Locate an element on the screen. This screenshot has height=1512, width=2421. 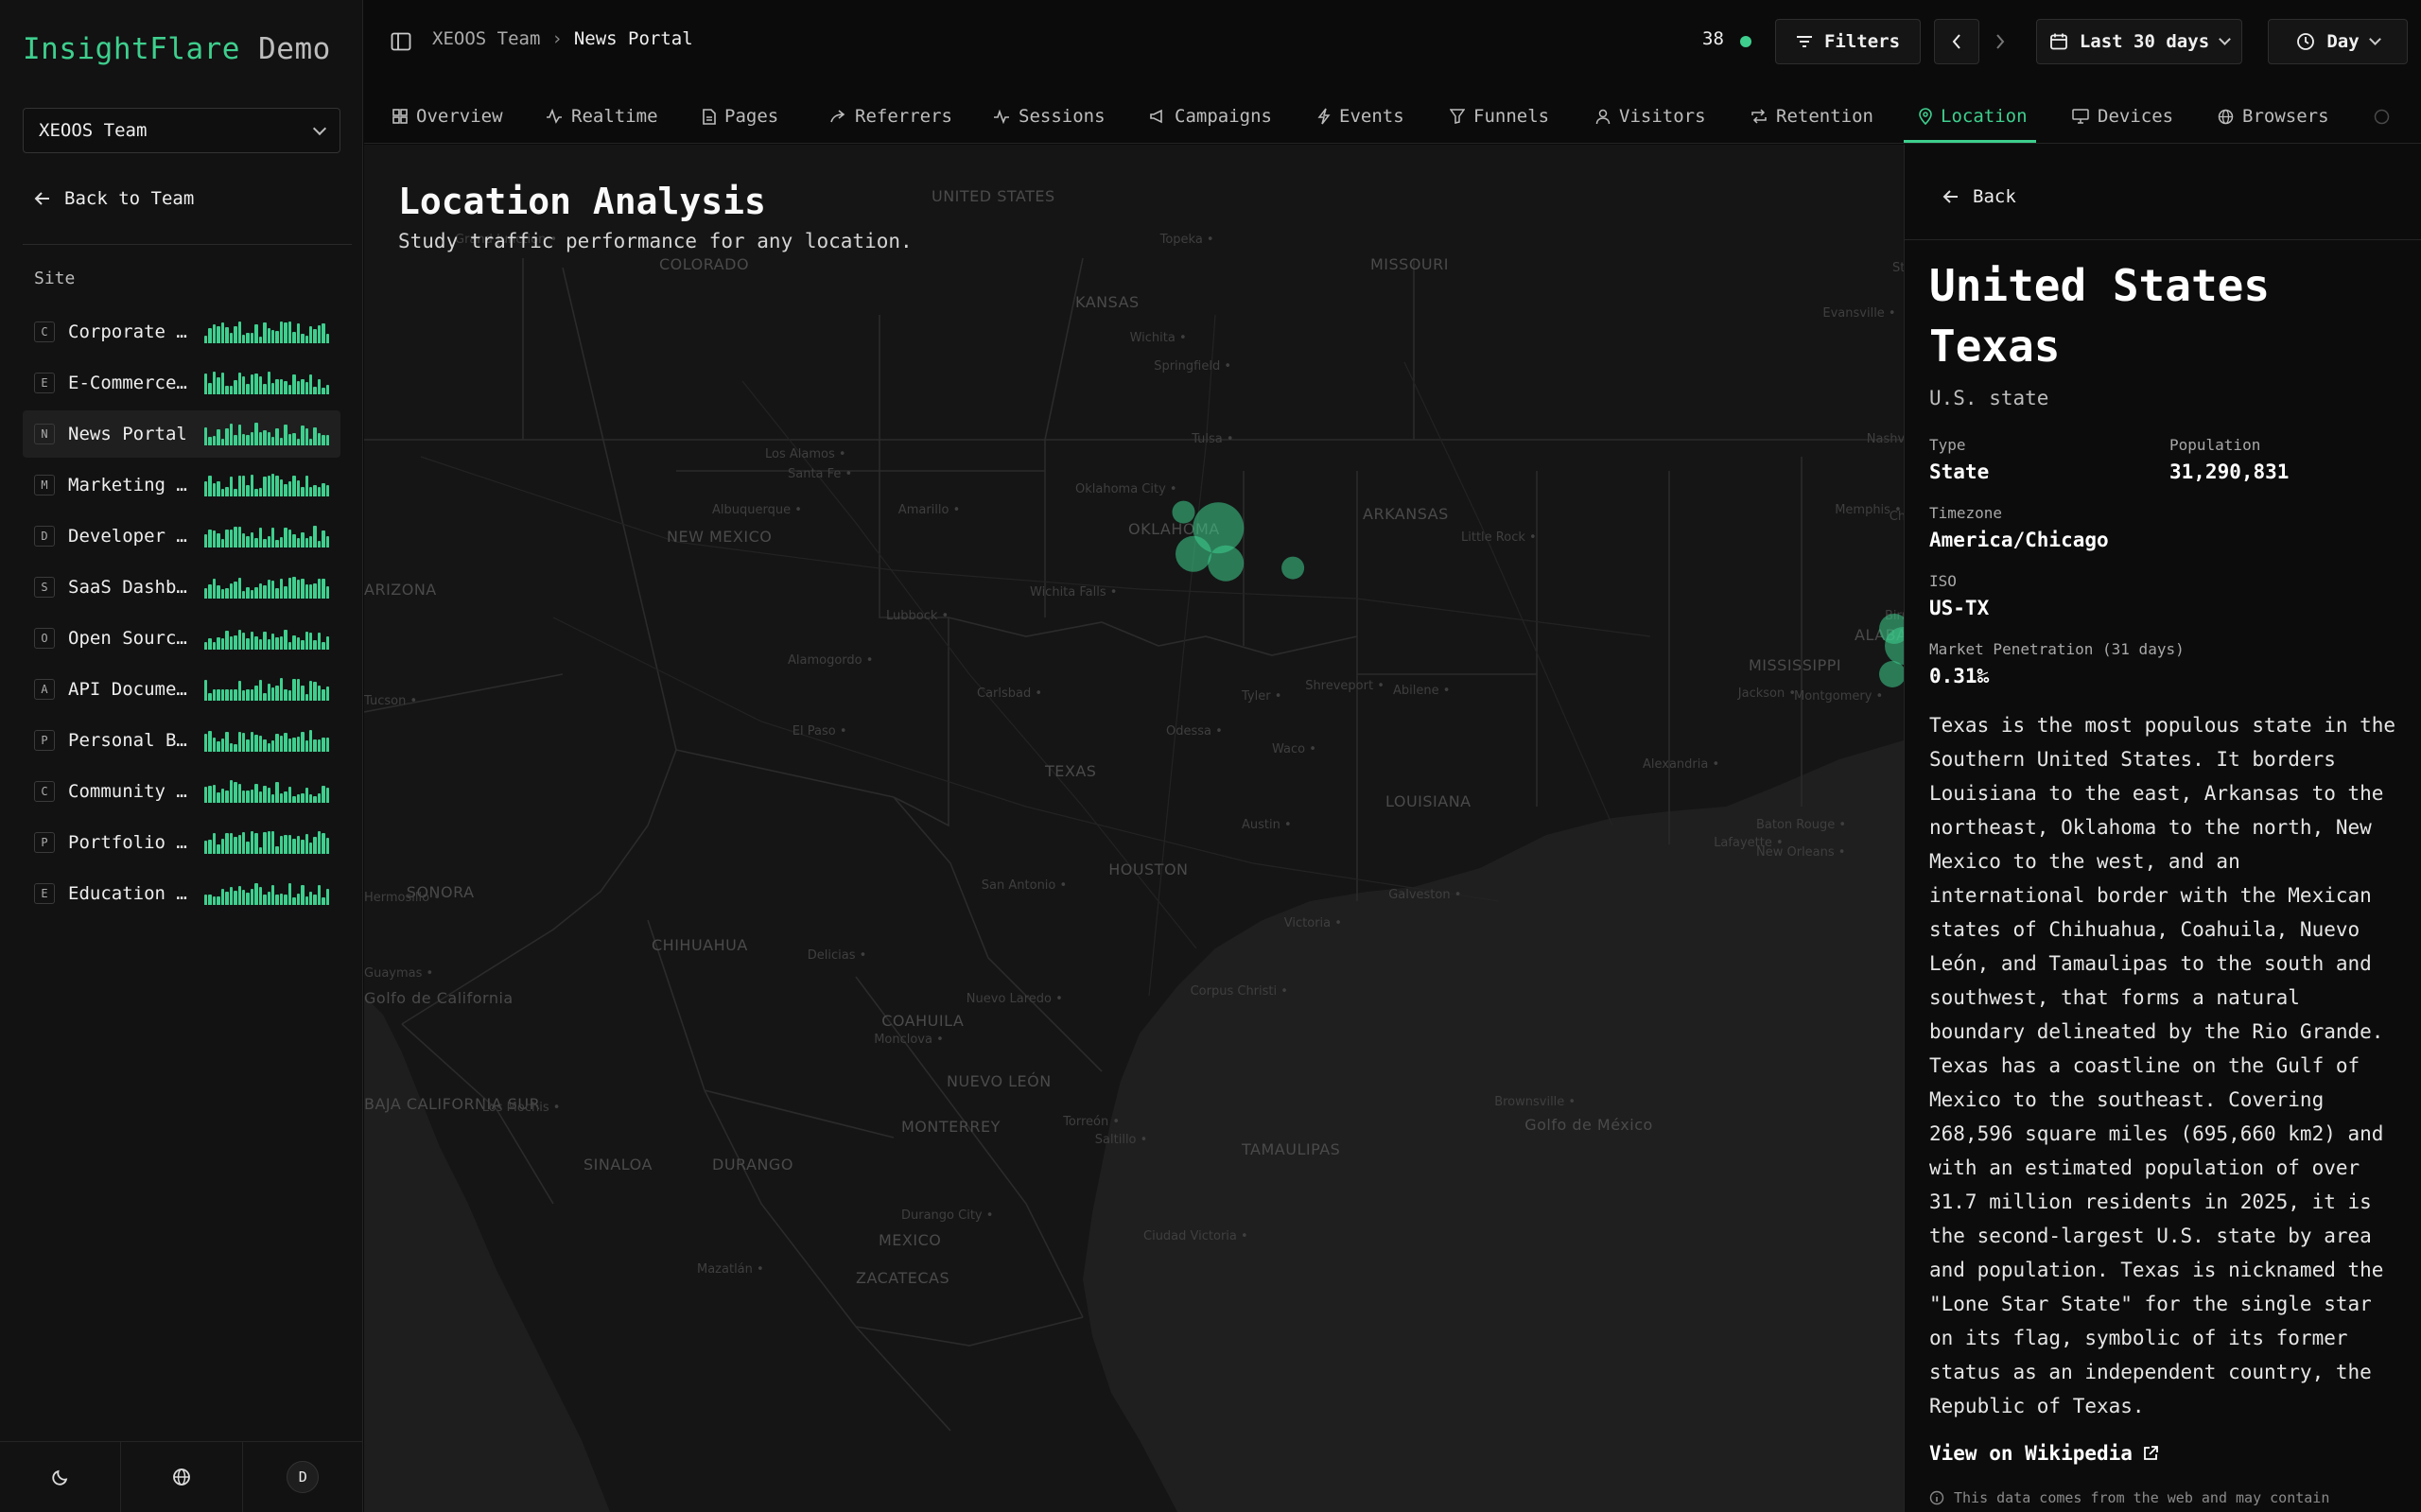
site-name: Developer Docs is located at coordinates (131, 536).